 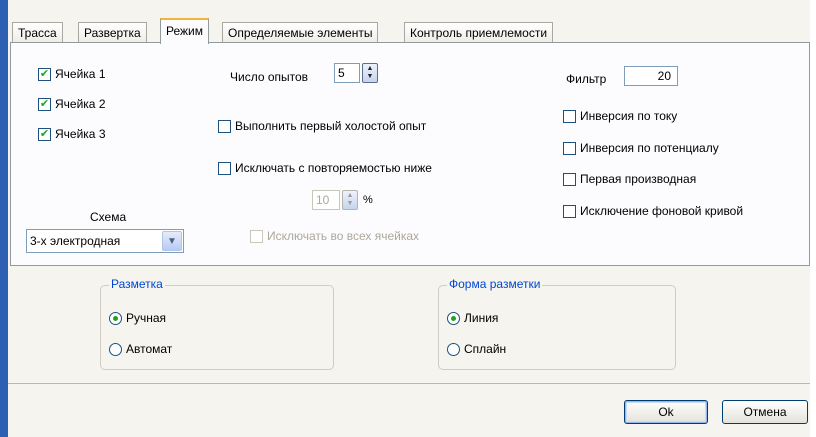 What do you see at coordinates (333, 168) in the screenshot?
I see `exclude-repeatability-label: Исключать с повторяемостью ниже` at bounding box center [333, 168].